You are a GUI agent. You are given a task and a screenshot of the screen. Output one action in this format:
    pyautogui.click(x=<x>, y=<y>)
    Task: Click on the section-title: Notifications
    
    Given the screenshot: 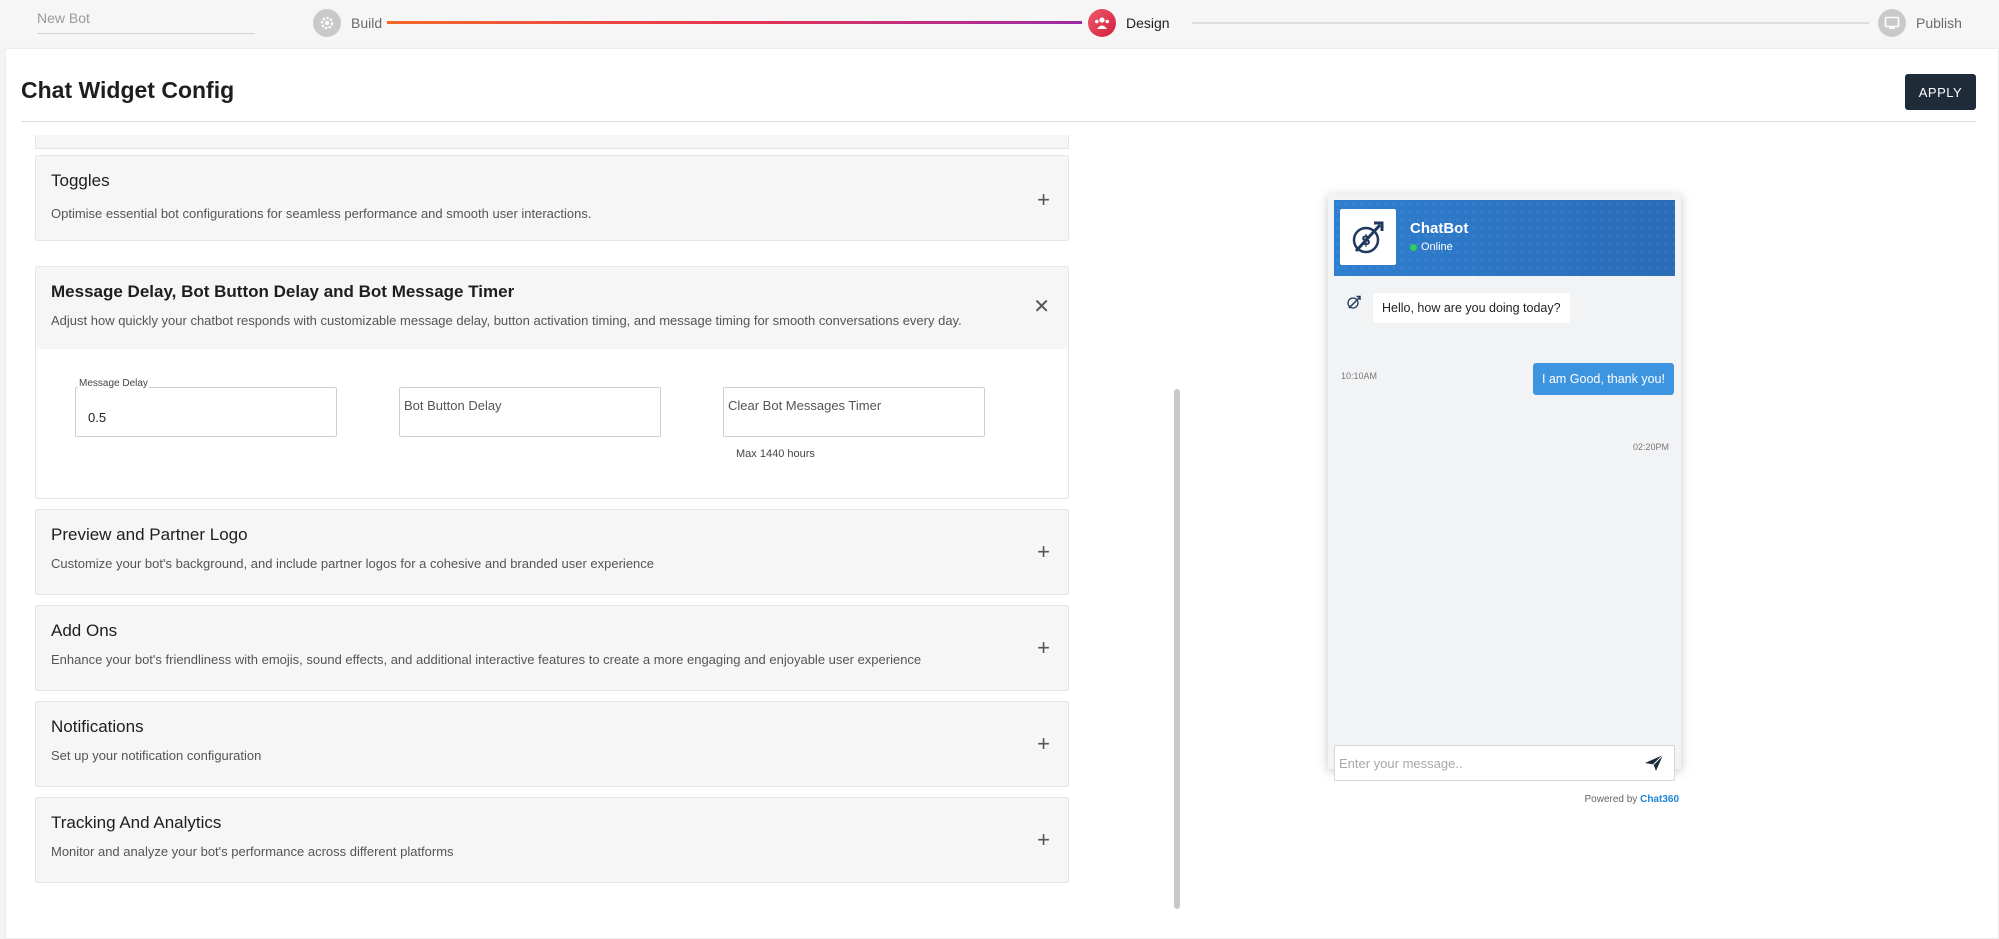 What is the action you would take?
    pyautogui.click(x=97, y=726)
    